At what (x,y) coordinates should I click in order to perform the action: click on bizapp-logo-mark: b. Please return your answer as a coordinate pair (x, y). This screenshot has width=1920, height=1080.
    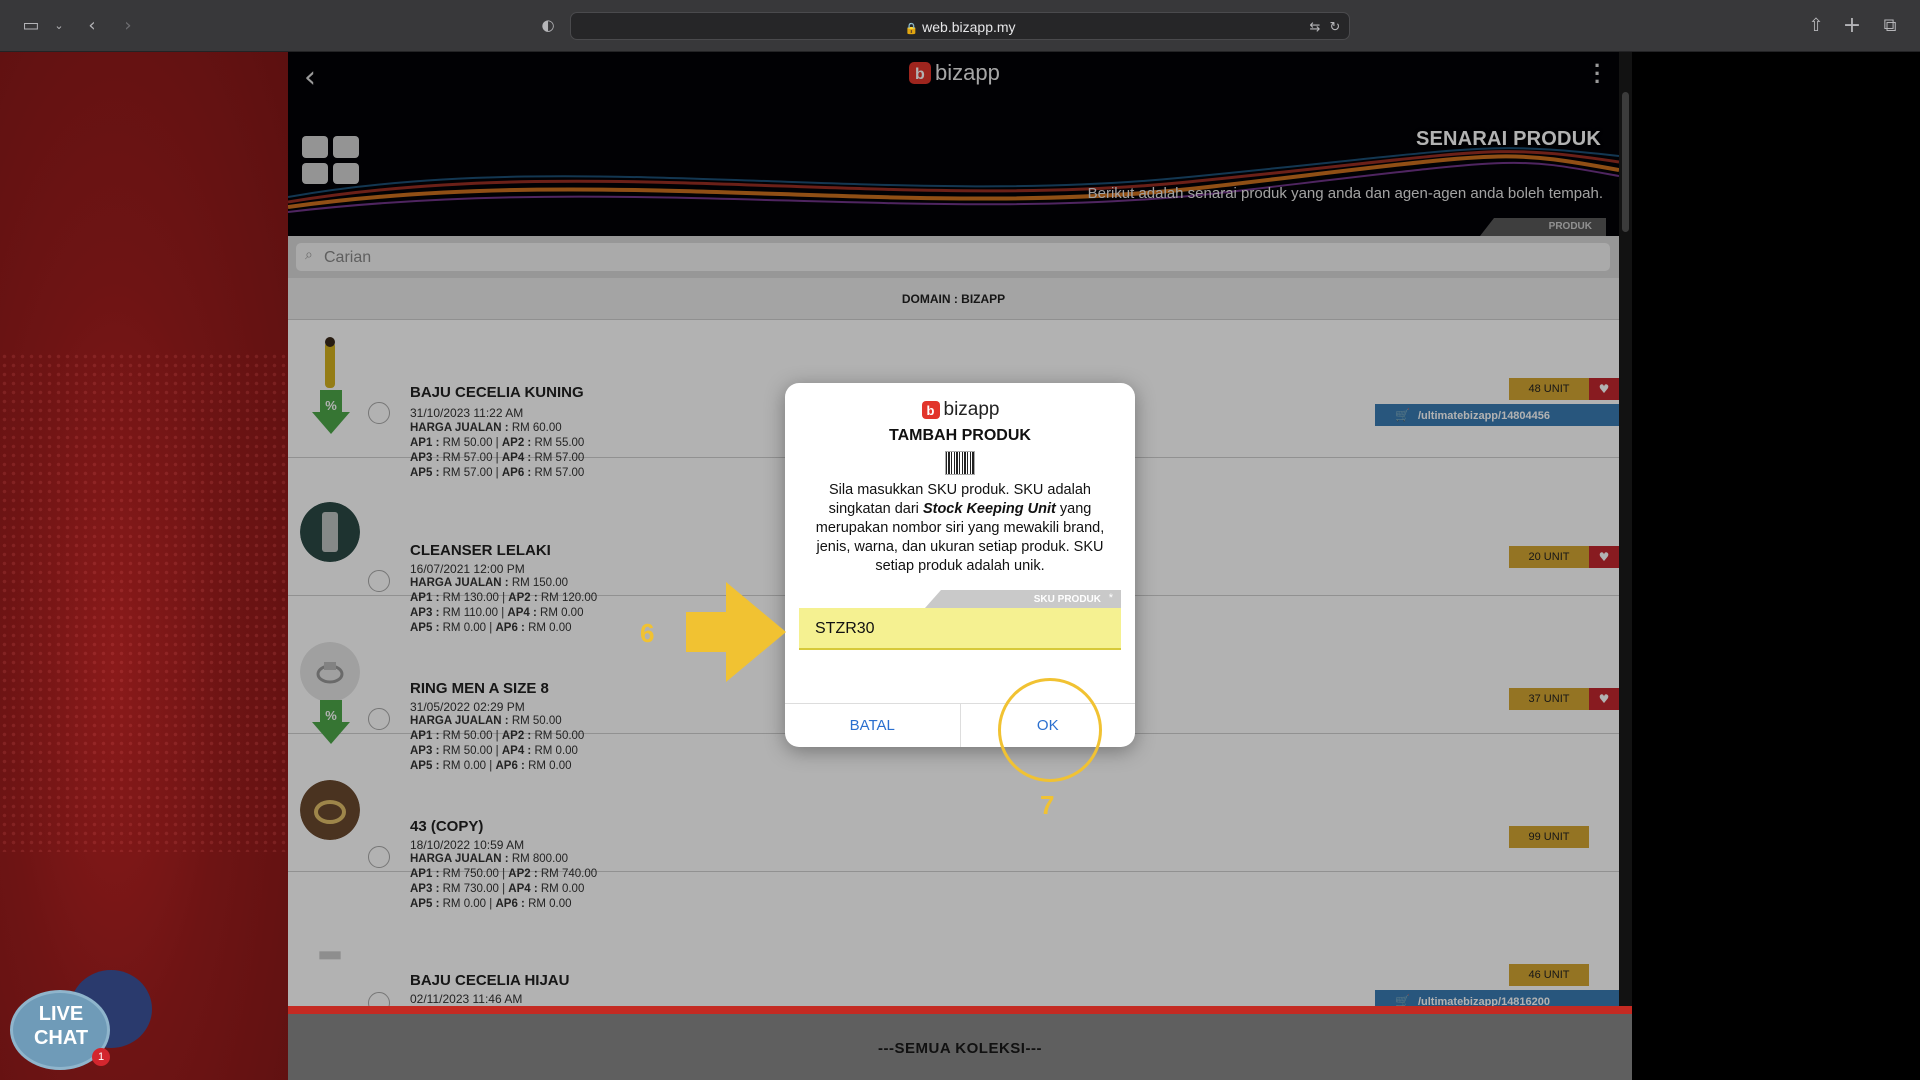
    Looking at the image, I should click on (930, 410).